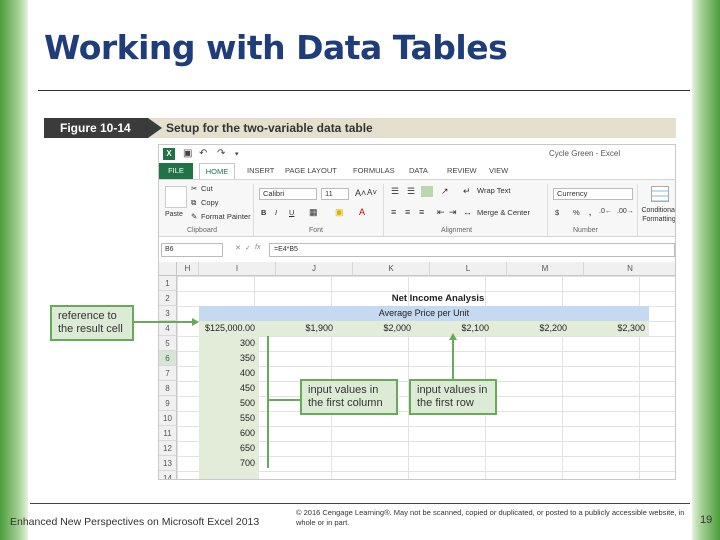  What do you see at coordinates (168, 388) in the screenshot?
I see `row-header: 8` at bounding box center [168, 388].